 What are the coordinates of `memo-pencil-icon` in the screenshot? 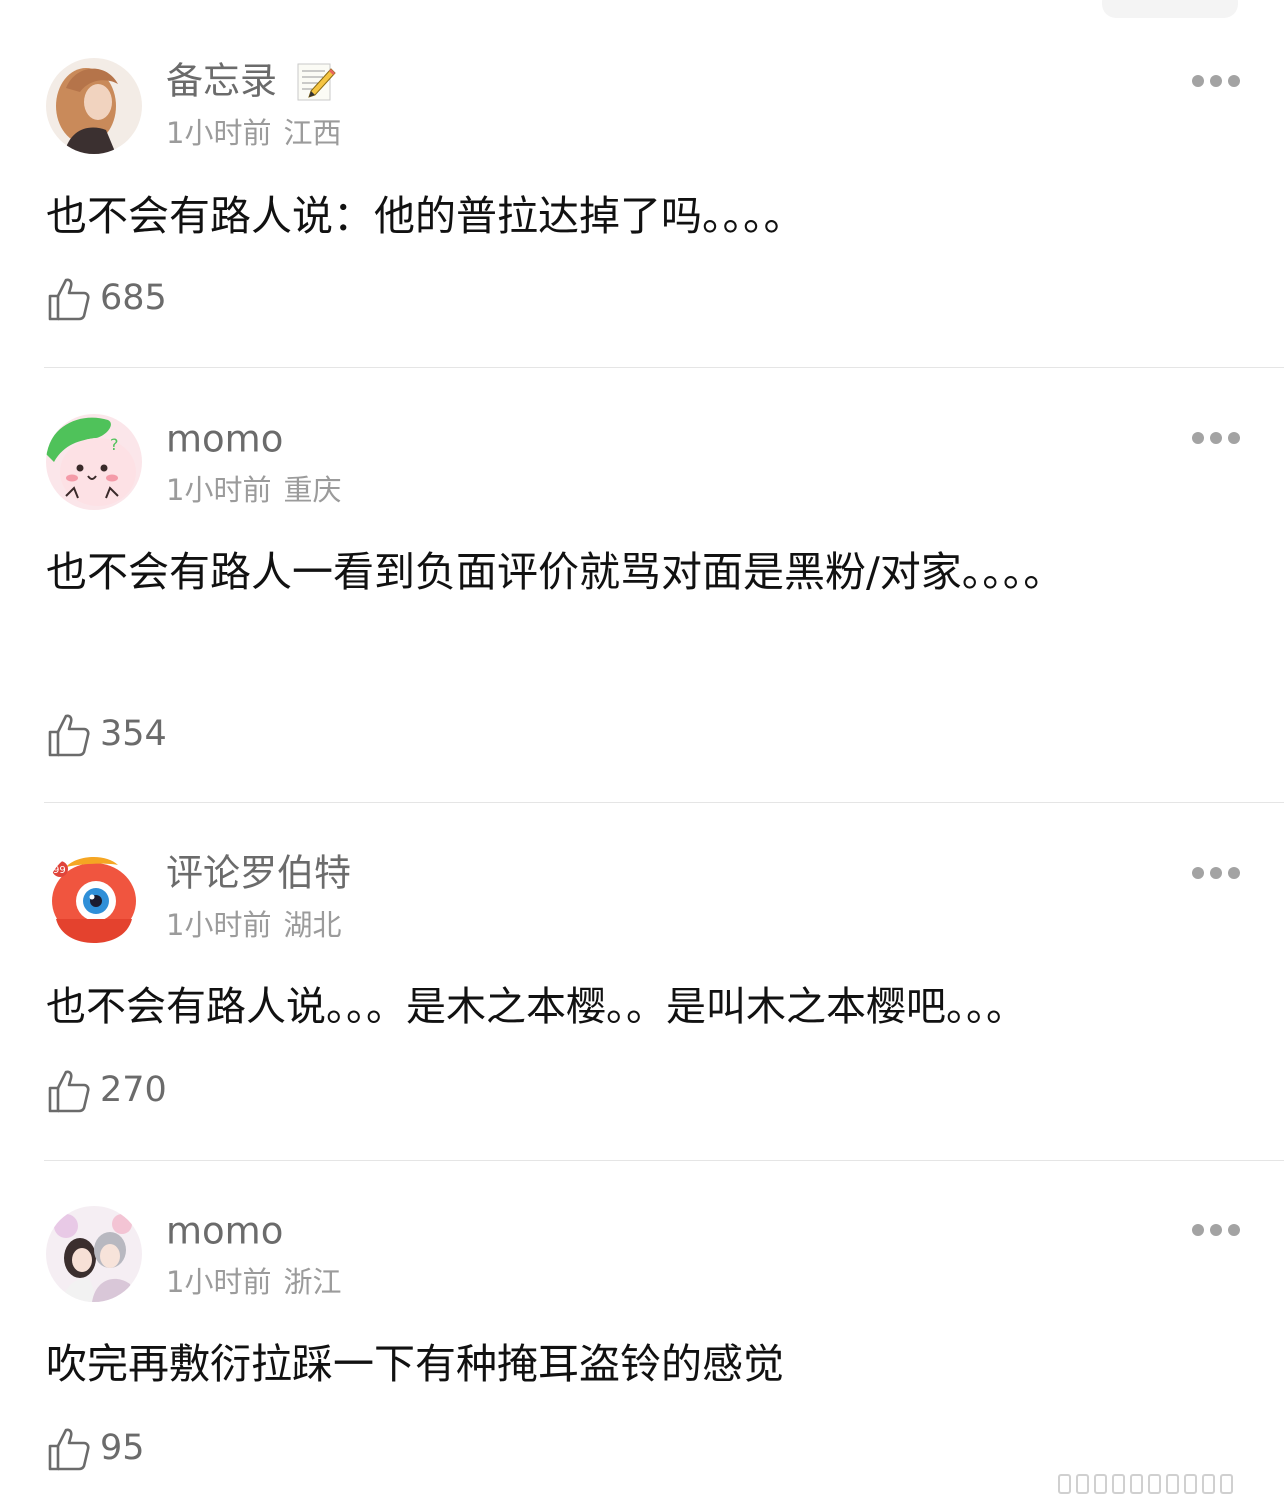 It's located at (316, 82).